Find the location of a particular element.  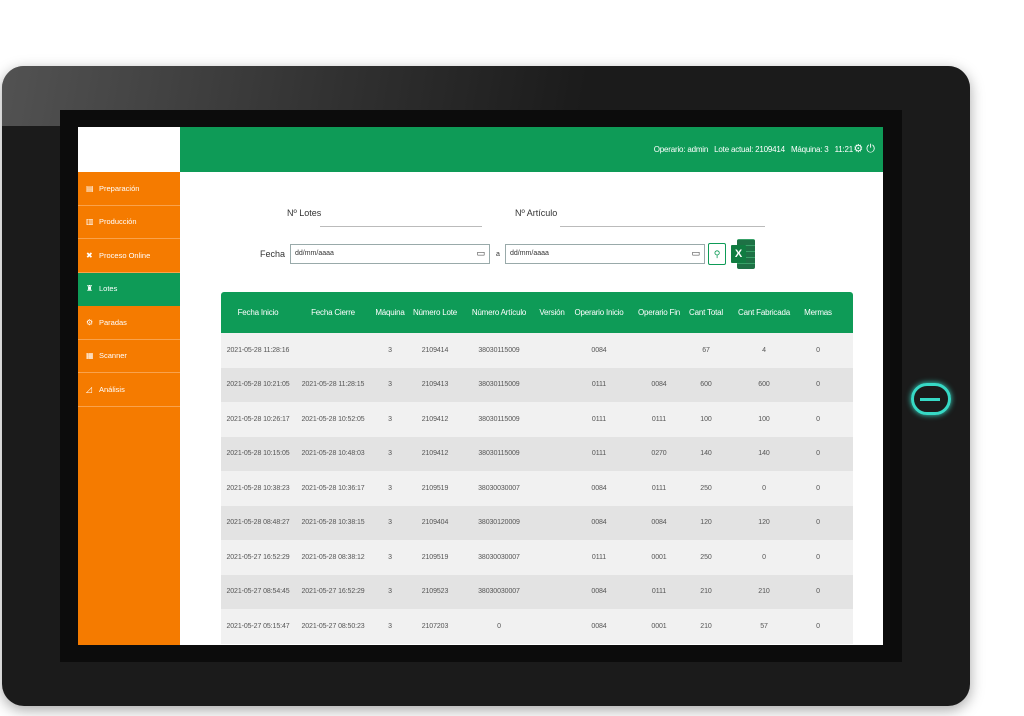

search-icon: ⚲ is located at coordinates (717, 254).